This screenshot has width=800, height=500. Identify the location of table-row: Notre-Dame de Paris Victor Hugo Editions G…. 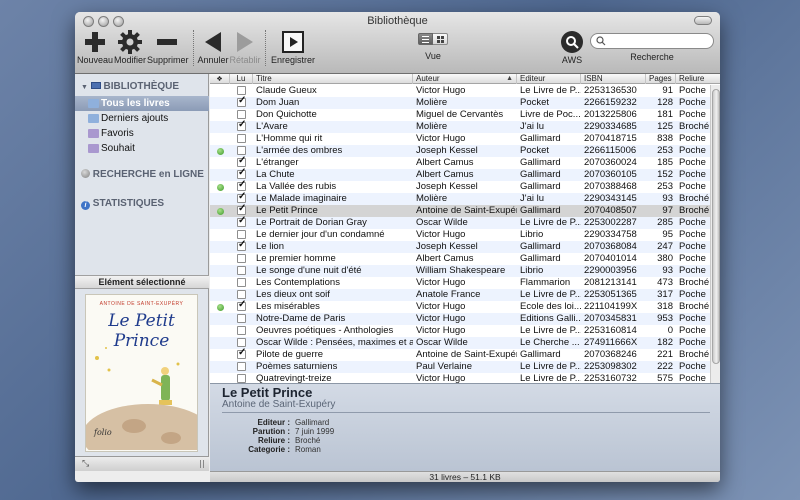
(460, 319).